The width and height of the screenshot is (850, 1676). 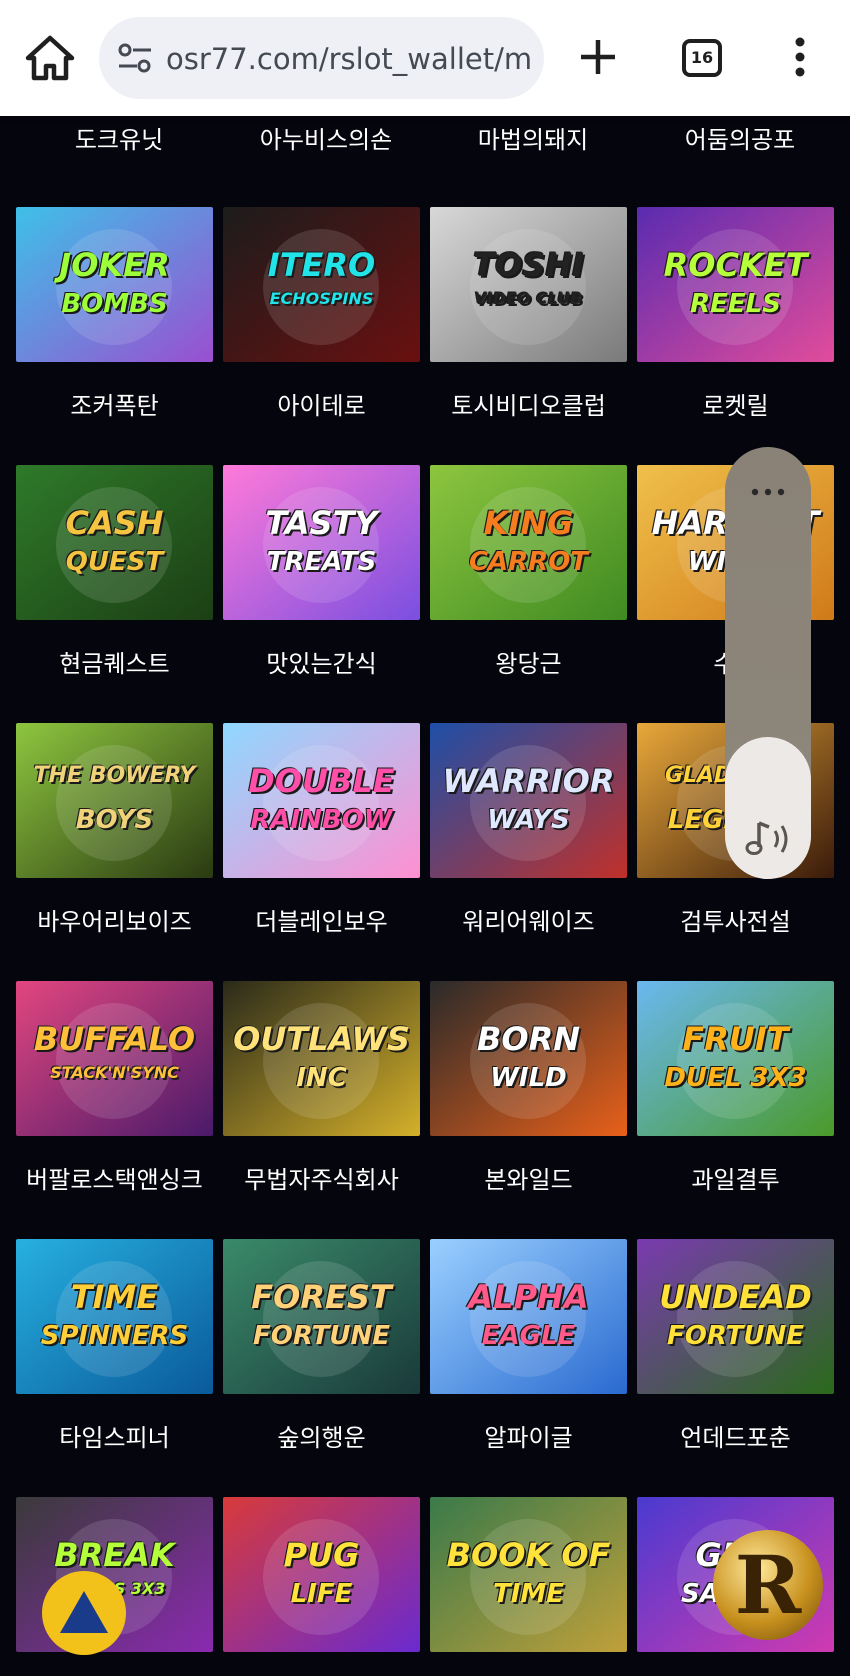 I want to click on game-label: 아누비스의손, so click(x=326, y=137).